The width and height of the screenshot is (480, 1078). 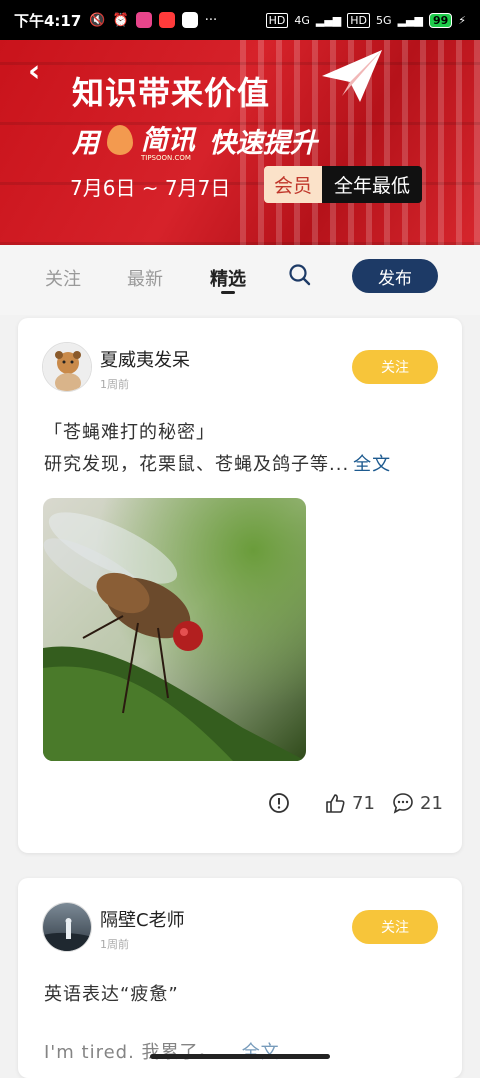 What do you see at coordinates (410, 20) in the screenshot?
I see `signal-icon-2: ▂▄▆` at bounding box center [410, 20].